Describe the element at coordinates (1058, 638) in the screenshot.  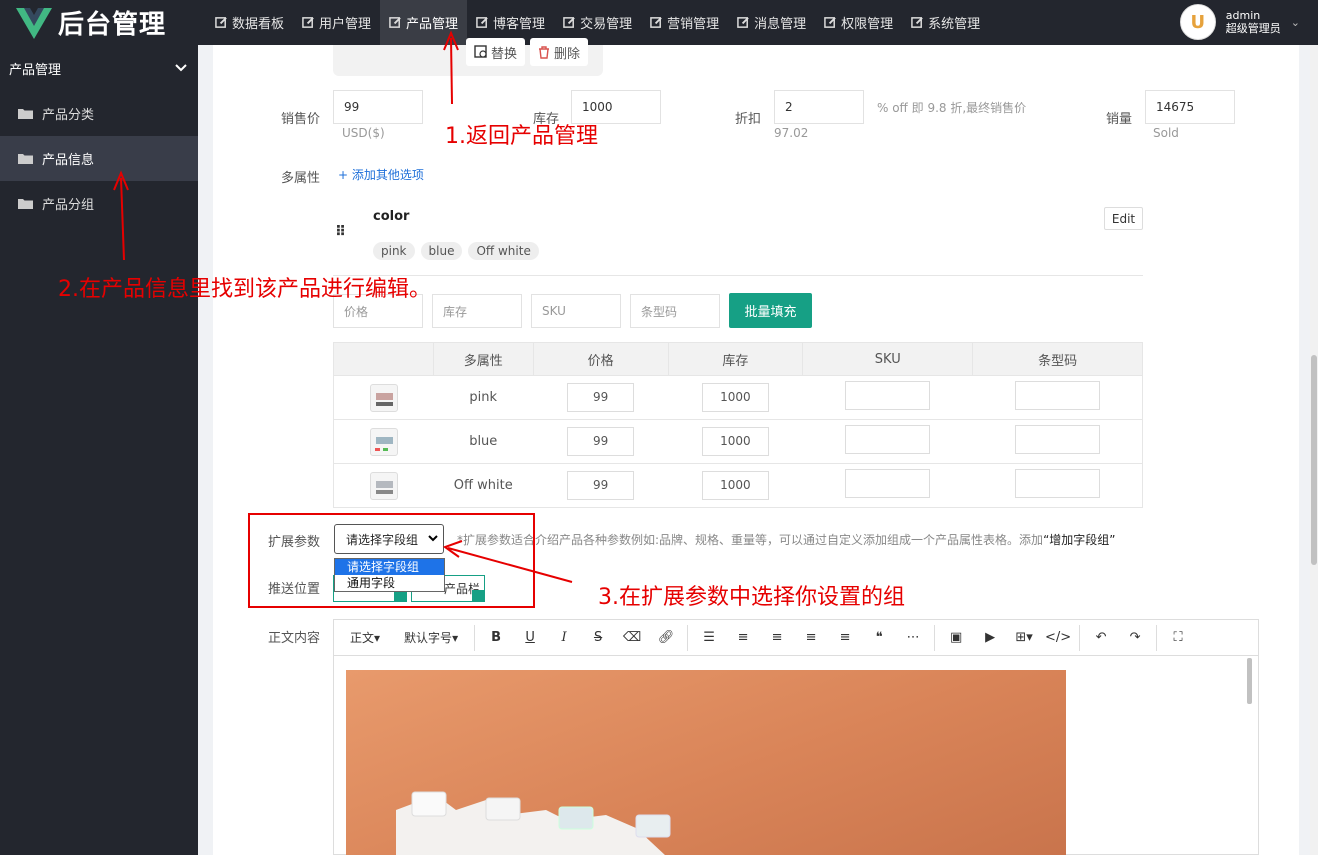
I see `code-icon: </>` at that location.